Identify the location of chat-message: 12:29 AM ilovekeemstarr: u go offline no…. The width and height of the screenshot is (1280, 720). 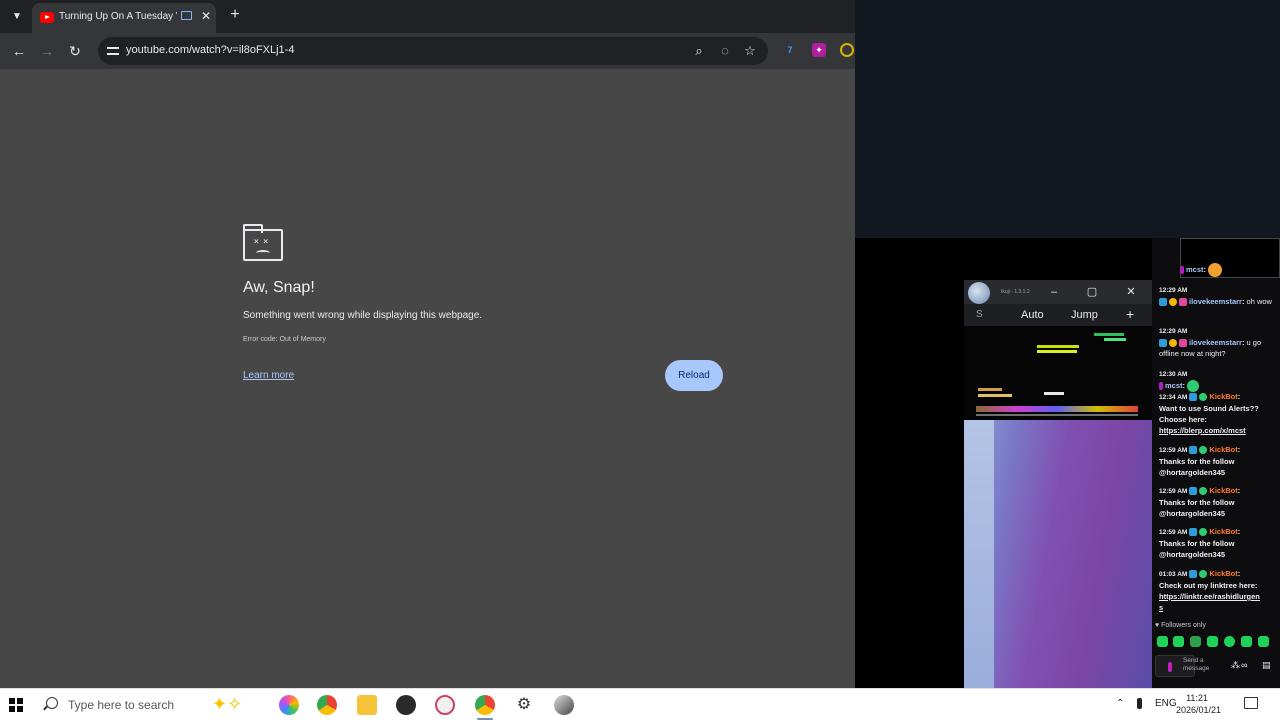
(1210, 343).